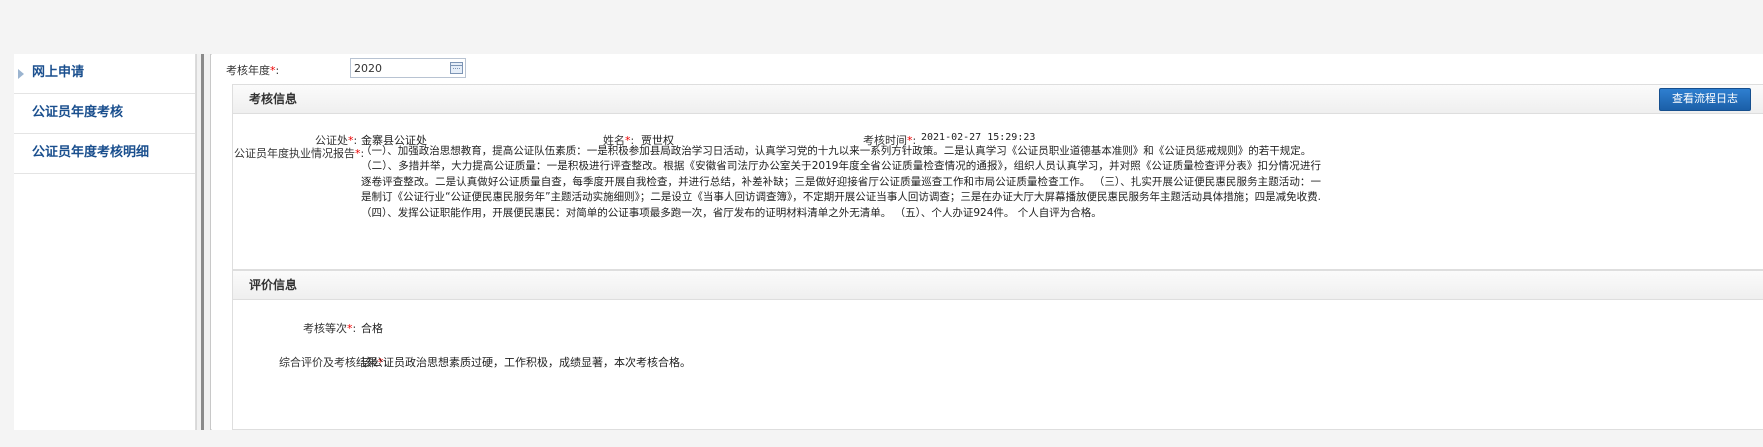 This screenshot has width=1763, height=447. What do you see at coordinates (21, 74) in the screenshot?
I see `arrow-right-icon` at bounding box center [21, 74].